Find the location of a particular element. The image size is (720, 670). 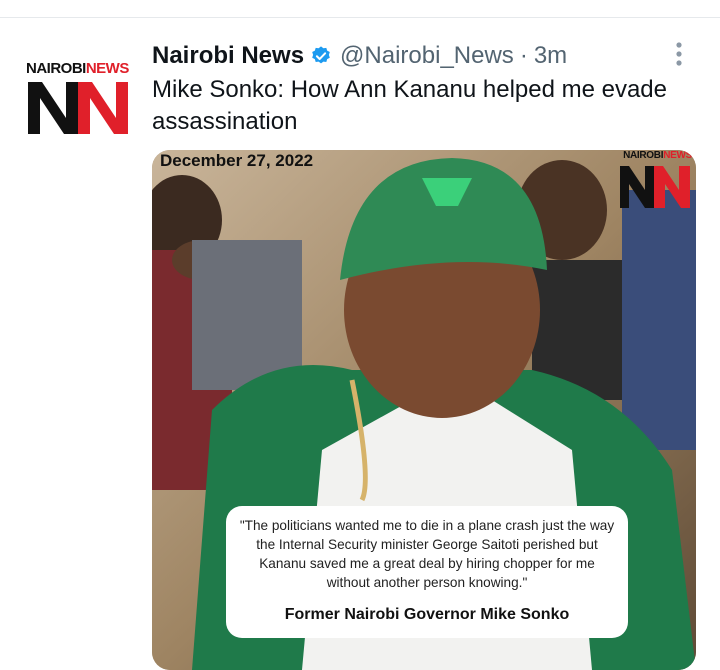

watermark-logo: NAIROBINEWS is located at coordinates (655, 181).